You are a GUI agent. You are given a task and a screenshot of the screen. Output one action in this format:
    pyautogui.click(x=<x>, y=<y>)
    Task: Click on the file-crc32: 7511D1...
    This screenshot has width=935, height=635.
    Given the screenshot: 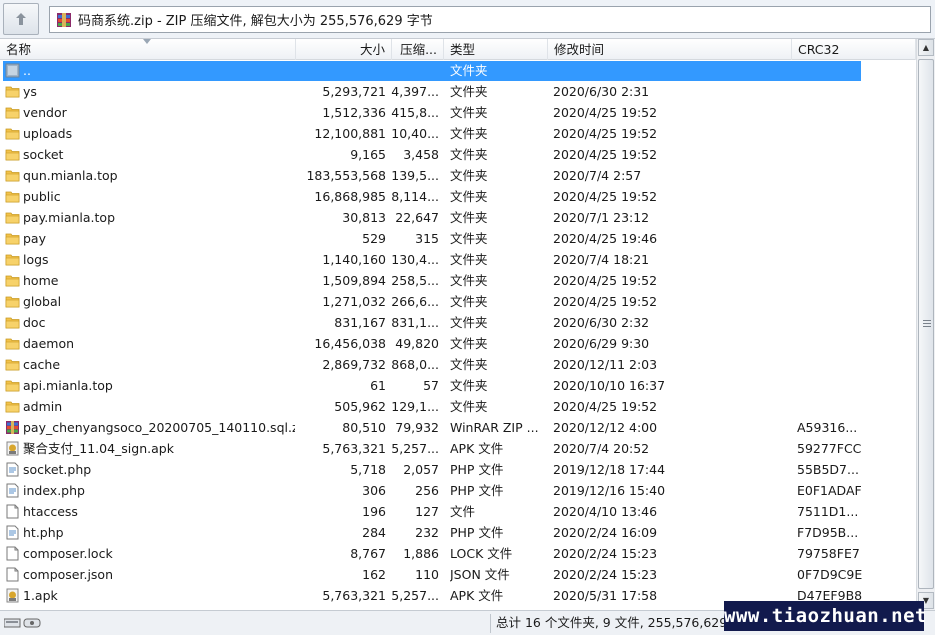 What is the action you would take?
    pyautogui.click(x=828, y=511)
    